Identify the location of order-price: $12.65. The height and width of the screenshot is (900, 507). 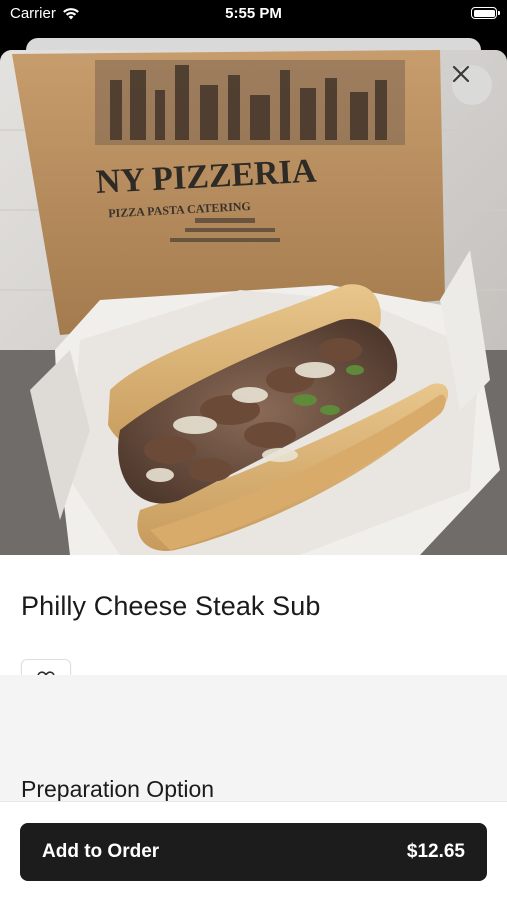
(435, 851).